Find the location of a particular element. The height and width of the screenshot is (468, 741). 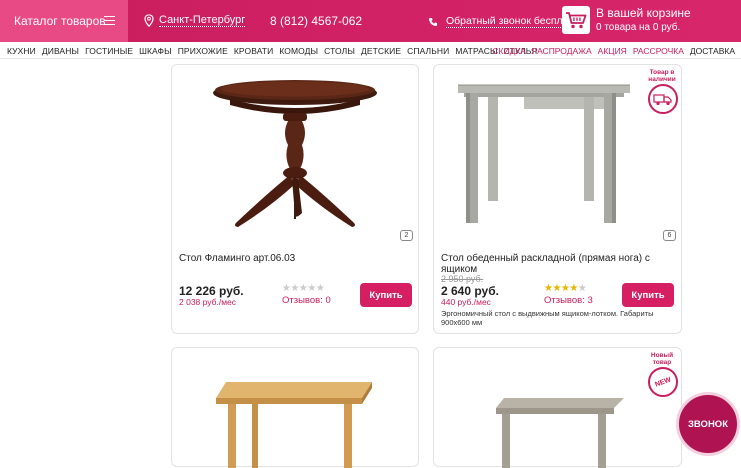

menu-item-promo: АКЦИЯ is located at coordinates (612, 51).